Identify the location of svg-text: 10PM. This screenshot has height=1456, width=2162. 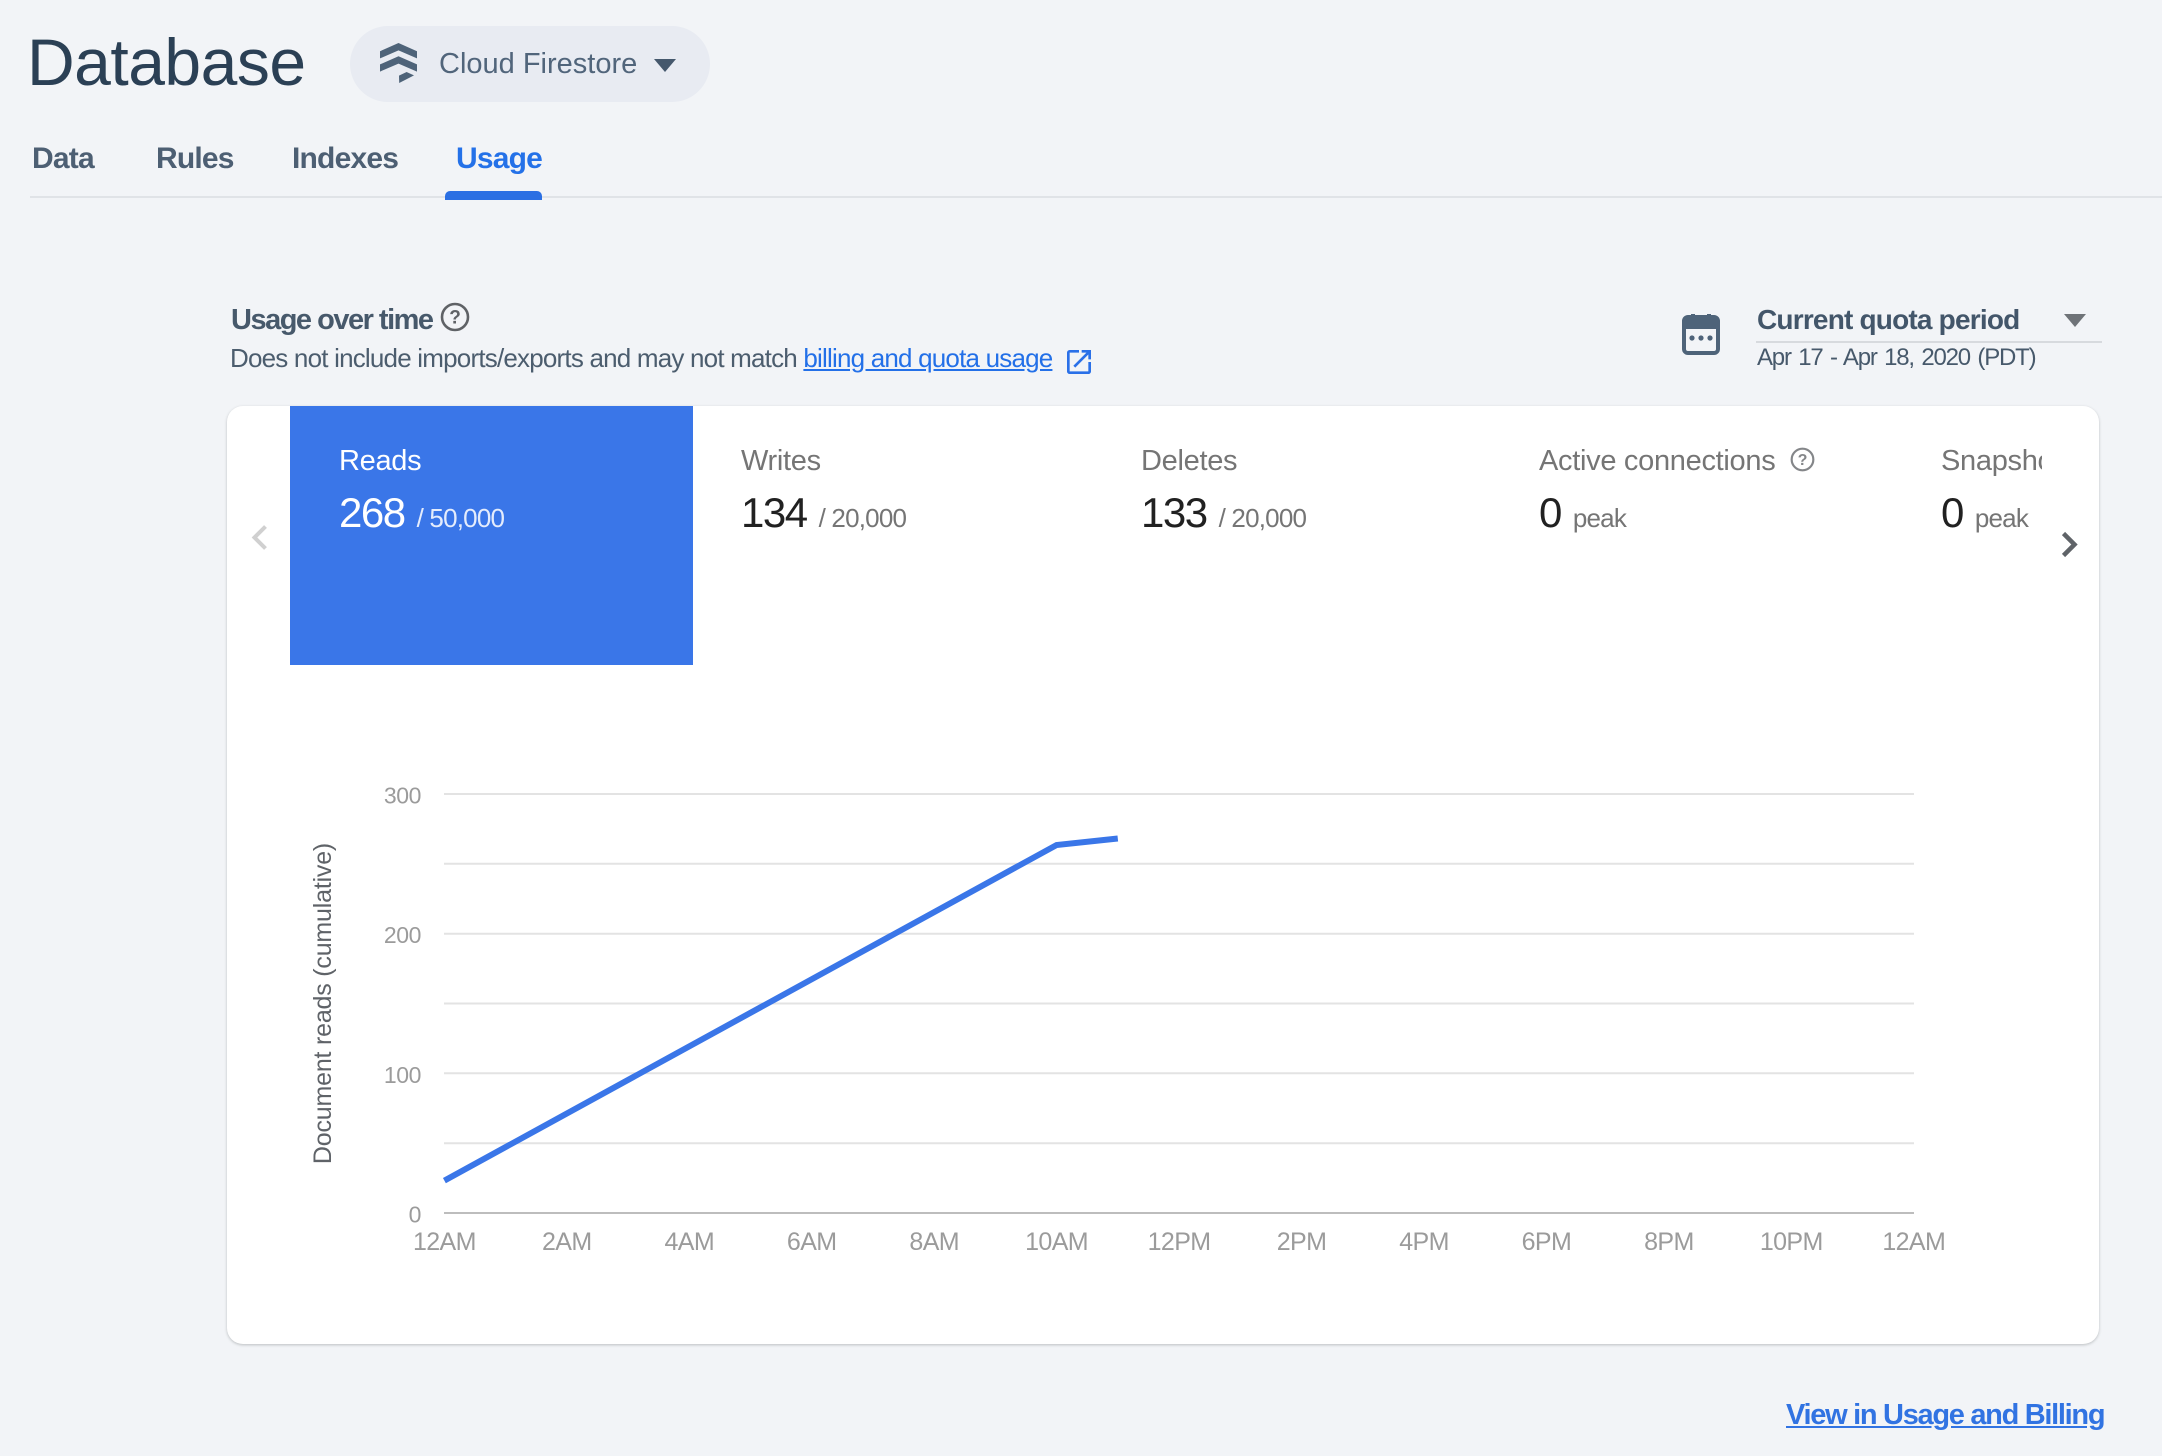
(1791, 1242).